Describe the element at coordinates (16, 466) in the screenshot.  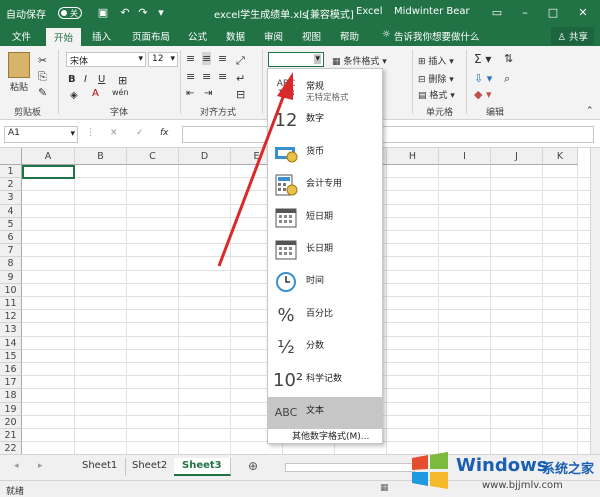
I see `scroll-left-icon: ◂` at that location.